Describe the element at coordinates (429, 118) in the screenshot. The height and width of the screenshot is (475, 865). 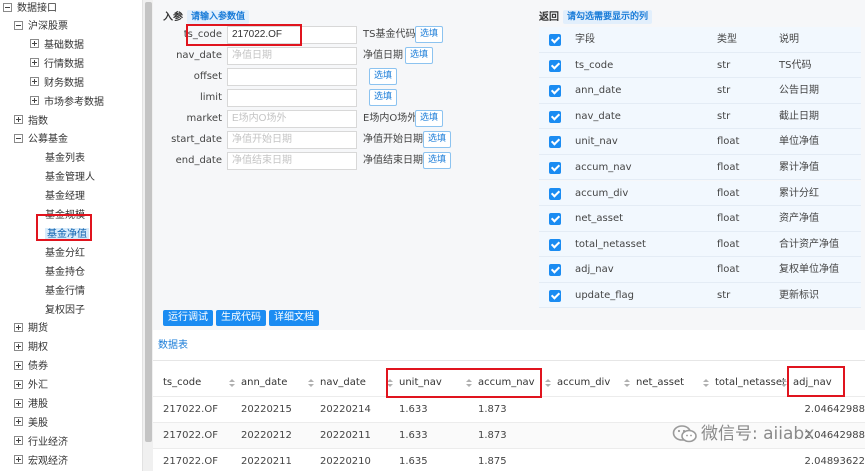
I see `optional-button-market: 选填` at that location.